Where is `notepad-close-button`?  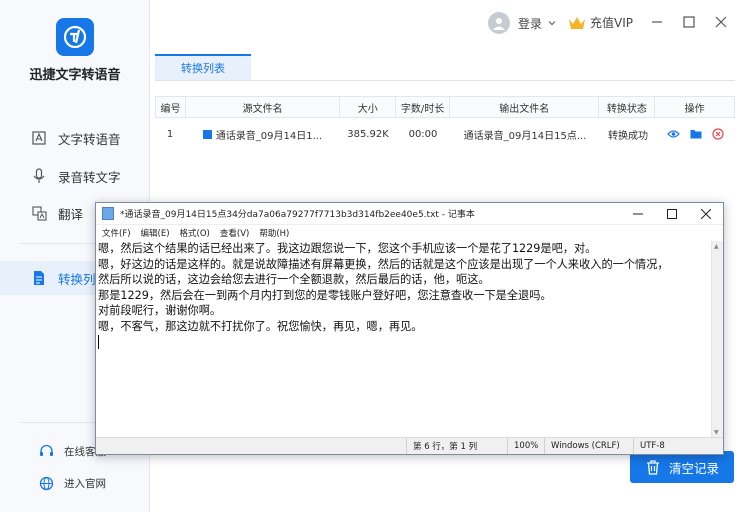
notepad-close-button is located at coordinates (706, 214).